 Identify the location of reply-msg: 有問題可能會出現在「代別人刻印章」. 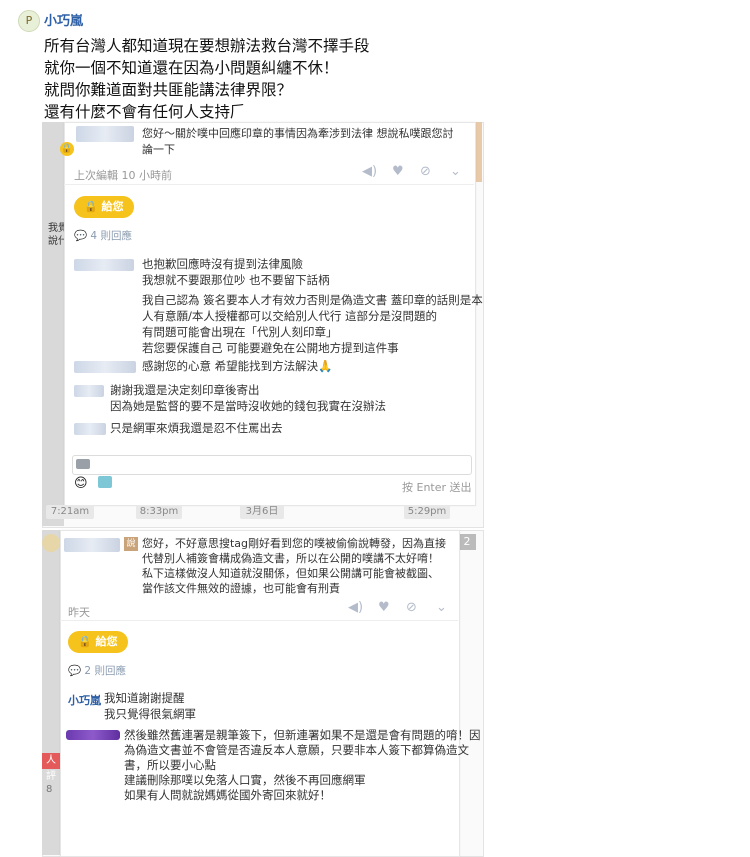
(240, 332).